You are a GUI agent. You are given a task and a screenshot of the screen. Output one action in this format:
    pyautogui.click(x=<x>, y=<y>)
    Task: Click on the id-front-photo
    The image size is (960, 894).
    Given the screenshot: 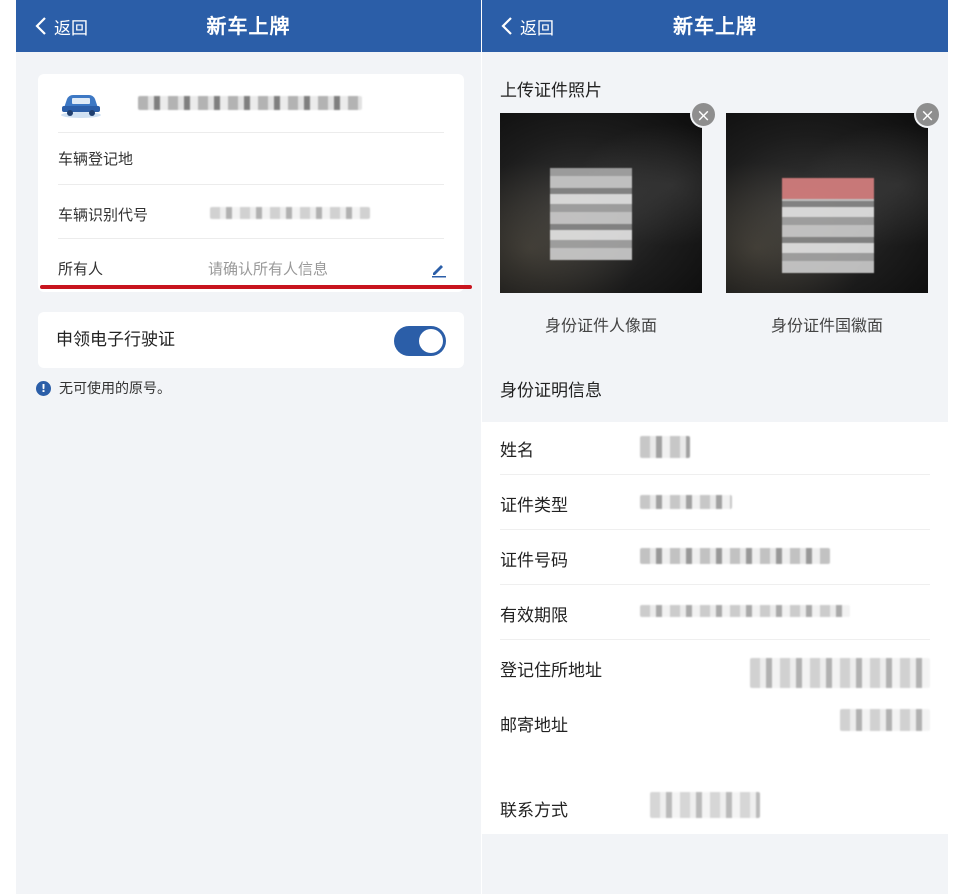 What is the action you would take?
    pyautogui.click(x=601, y=203)
    